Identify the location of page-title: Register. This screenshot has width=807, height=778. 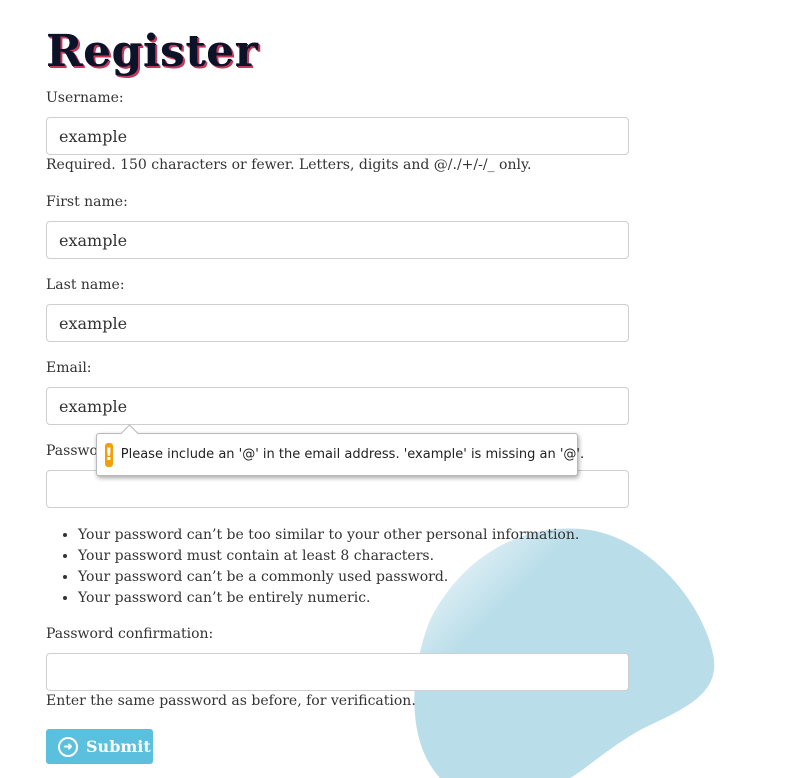
(152, 51).